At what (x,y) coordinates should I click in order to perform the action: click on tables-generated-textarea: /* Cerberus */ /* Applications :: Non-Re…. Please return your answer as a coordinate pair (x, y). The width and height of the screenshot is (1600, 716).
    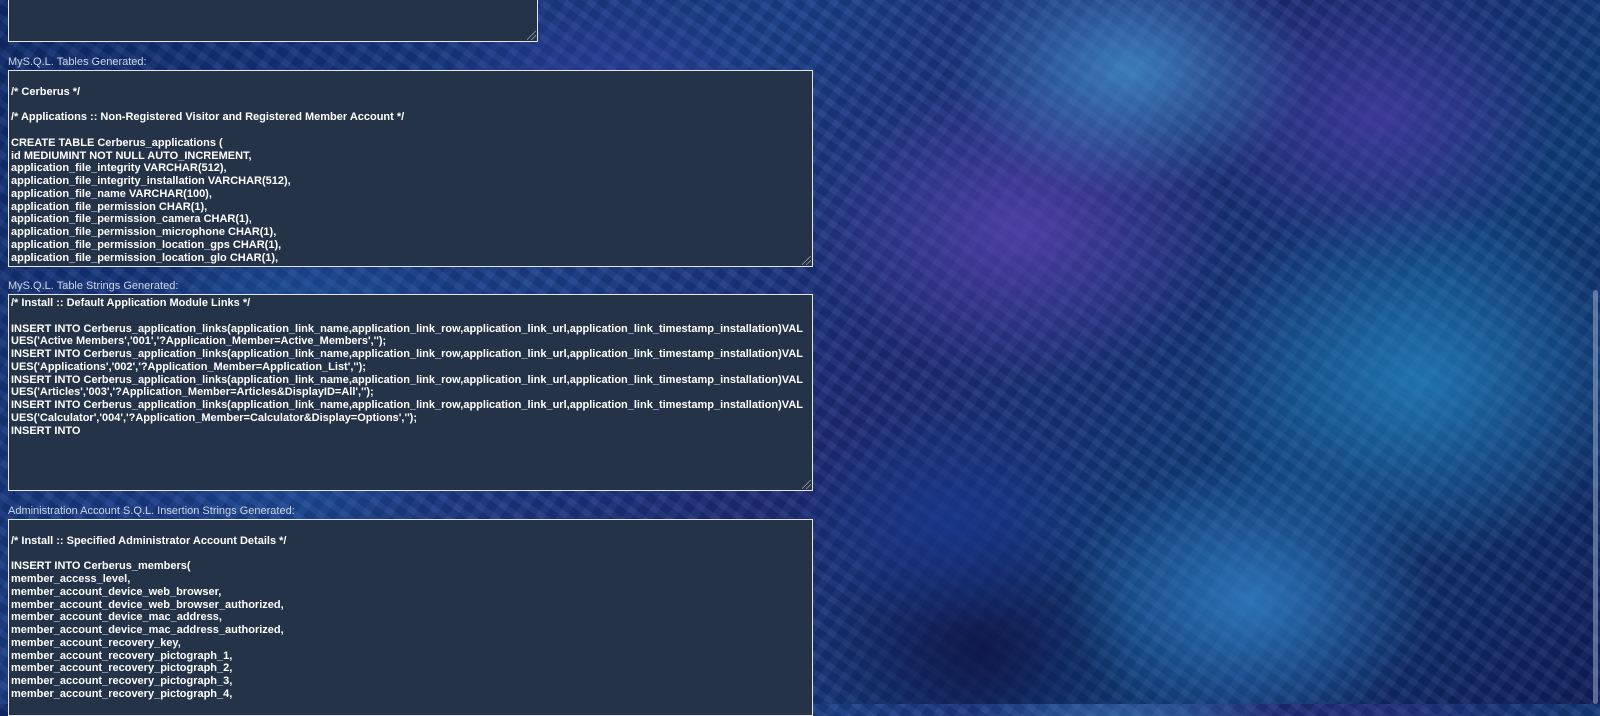
    Looking at the image, I should click on (410, 168).